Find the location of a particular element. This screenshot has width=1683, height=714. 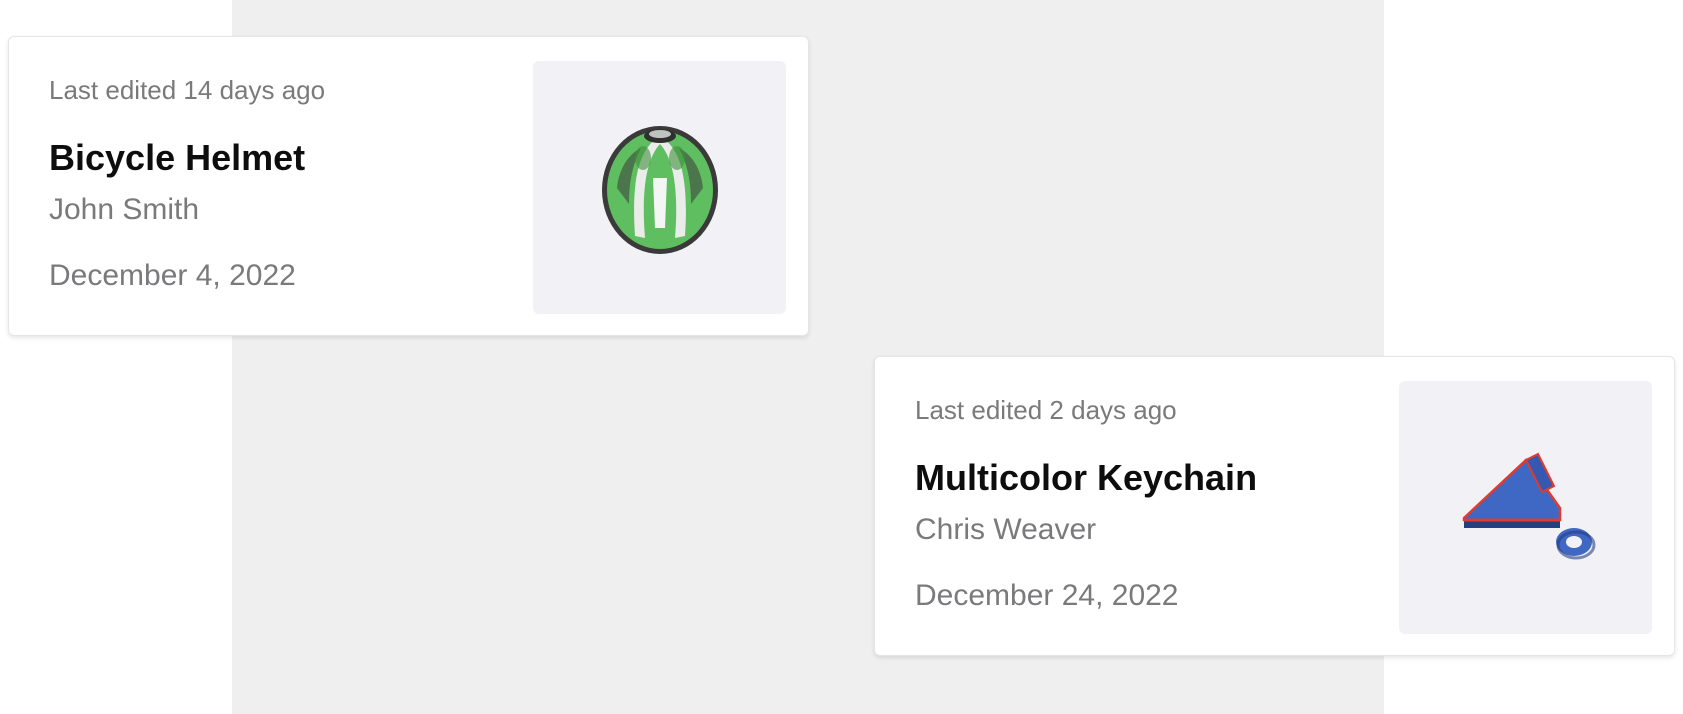

model-title: Multicolor Keychain is located at coordinates (1086, 477).